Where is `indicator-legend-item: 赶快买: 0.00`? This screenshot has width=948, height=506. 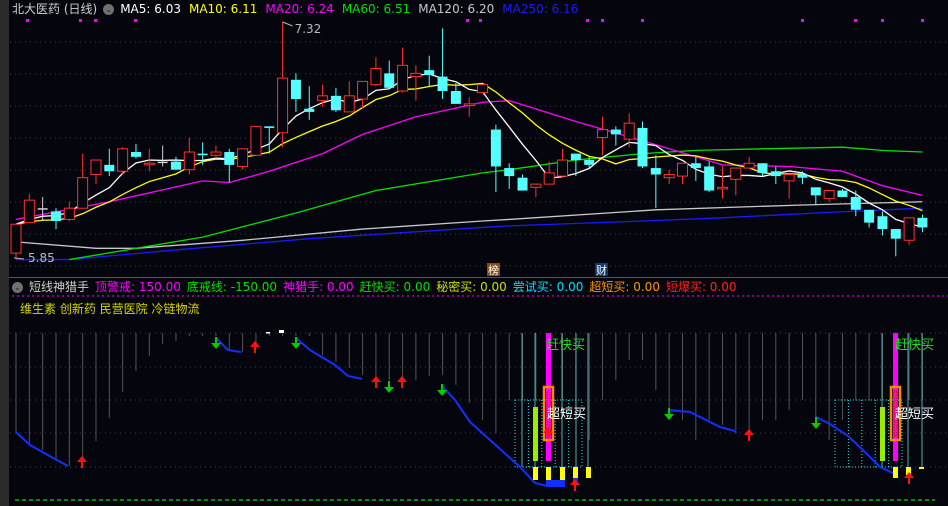
indicator-legend-item: 赶快买: 0.00 is located at coordinates (395, 287).